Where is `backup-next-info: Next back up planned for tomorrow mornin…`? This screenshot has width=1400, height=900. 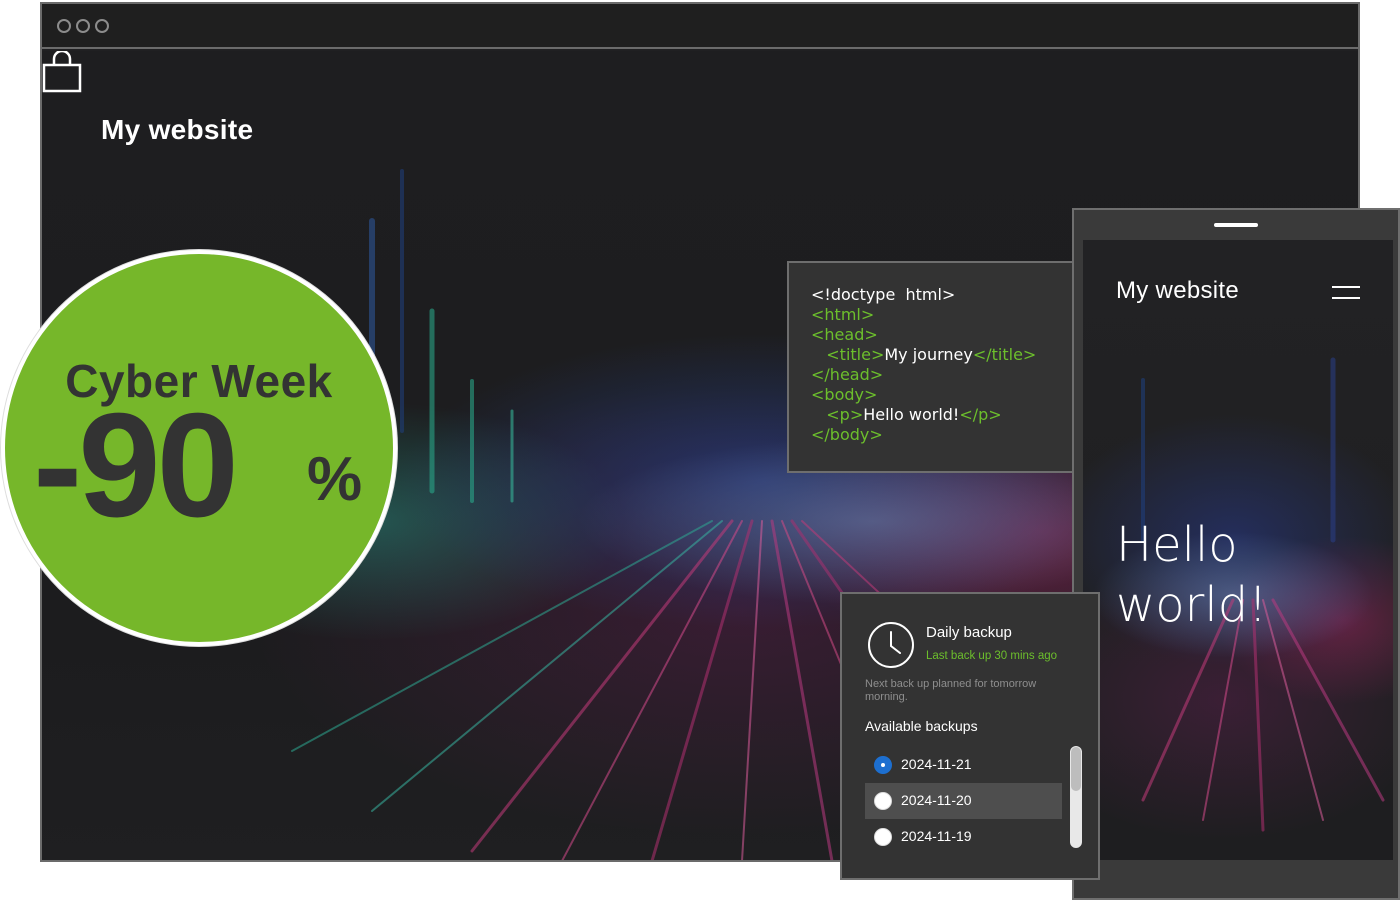
backup-next-info: Next back up planned for tomorrow mornin… is located at coordinates (951, 690).